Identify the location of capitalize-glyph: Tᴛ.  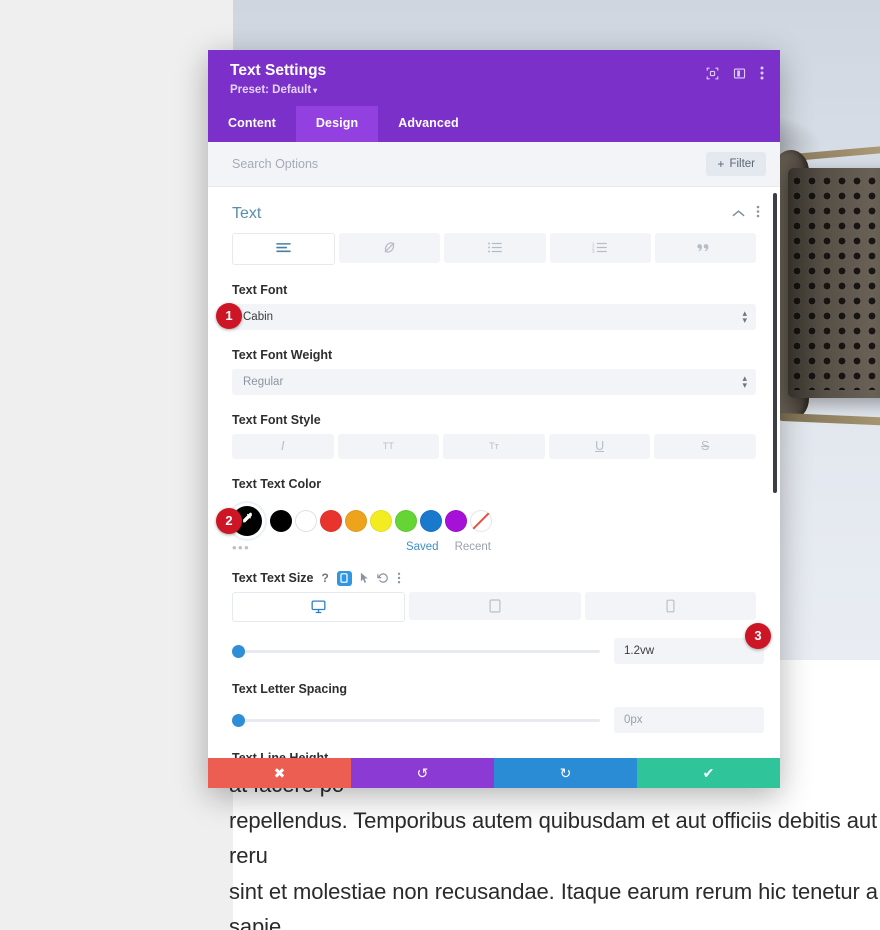
(494, 446).